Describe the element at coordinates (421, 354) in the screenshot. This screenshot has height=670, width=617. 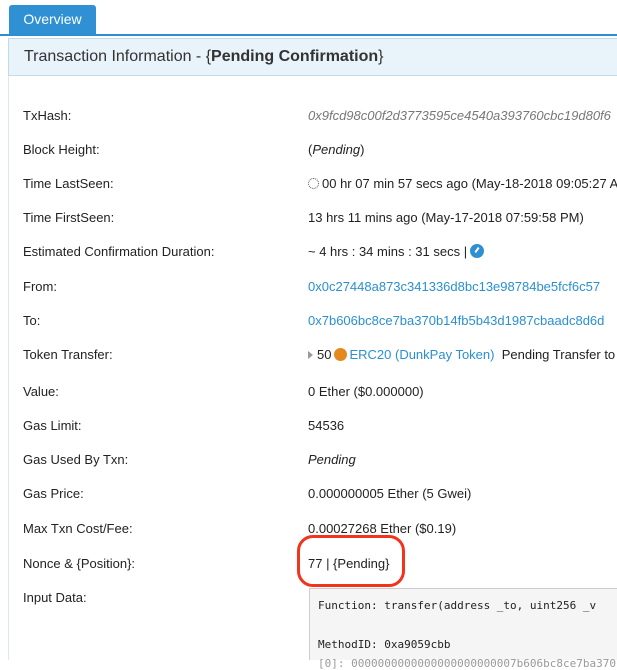
I see `token-link: ERC20 (DunkPay Token)` at that location.